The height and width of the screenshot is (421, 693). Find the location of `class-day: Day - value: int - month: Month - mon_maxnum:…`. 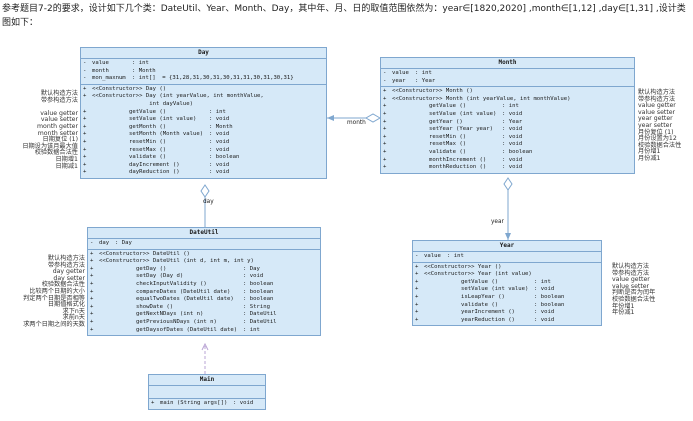

class-day: Day - value: int - month: Month - mon_maxnum:… is located at coordinates (203, 113).